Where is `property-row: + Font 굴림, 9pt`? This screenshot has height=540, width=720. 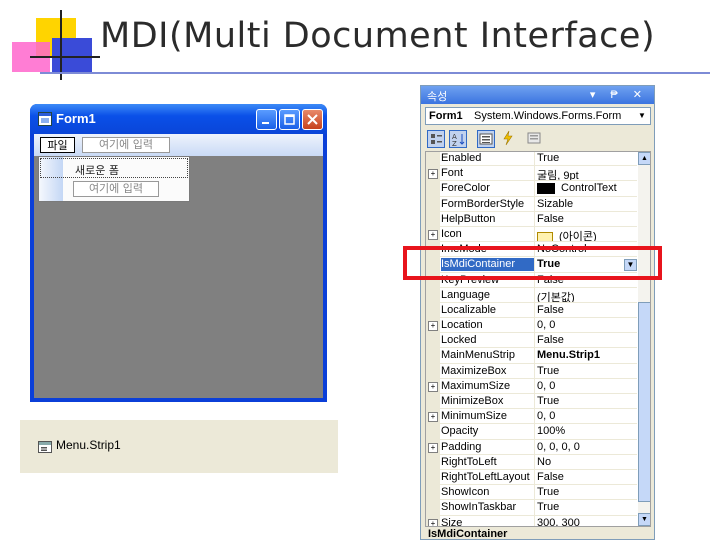
property-row: + Font 굴림, 9pt is located at coordinates (531, 174).